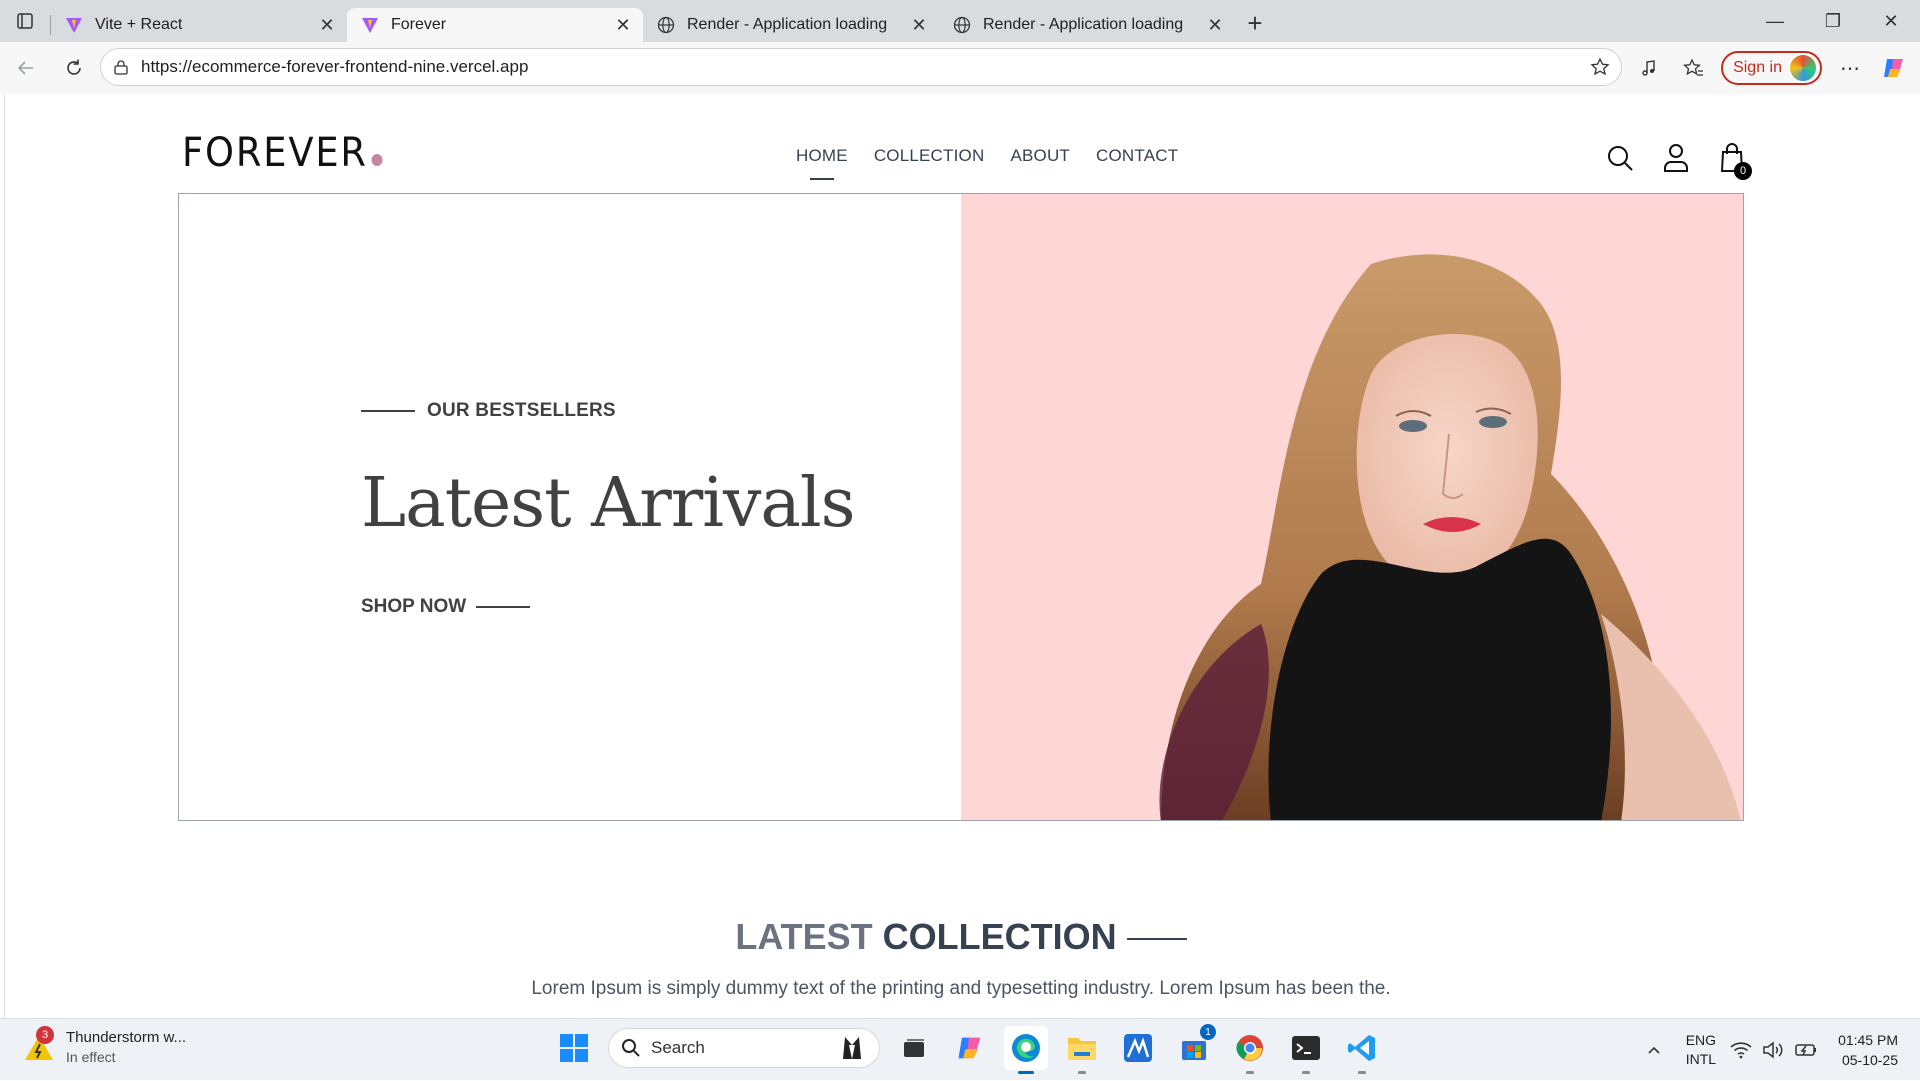 The image size is (1920, 1081). Describe the element at coordinates (1833, 21) in the screenshot. I see `restore-button: ❐` at that location.